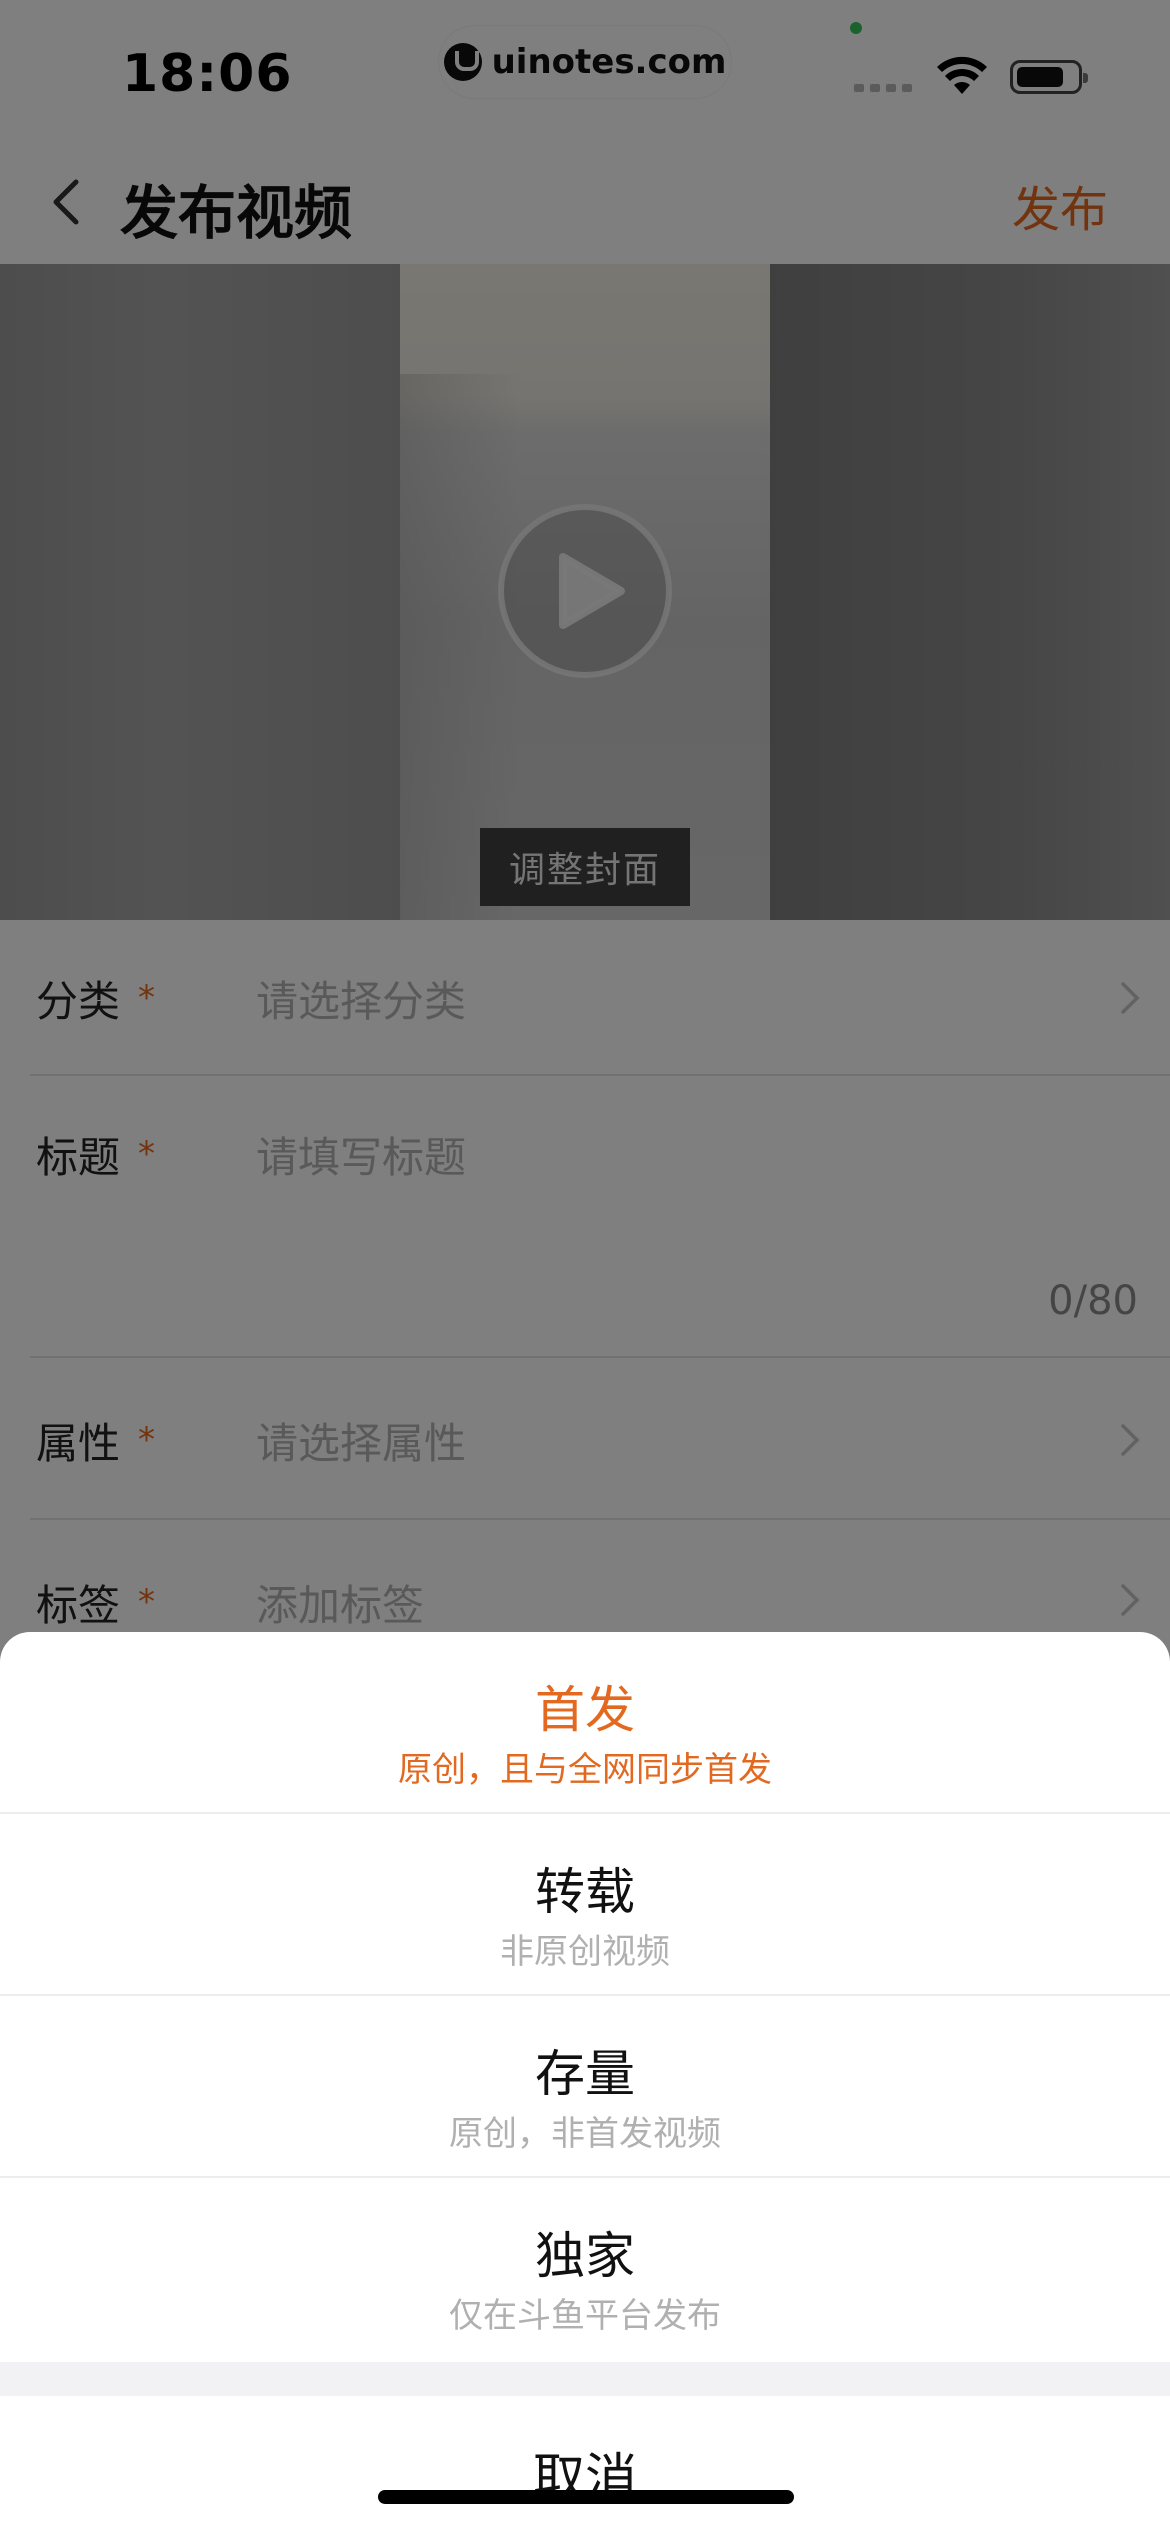 The width and height of the screenshot is (1170, 2532). What do you see at coordinates (586, 2497) in the screenshot?
I see `home-indicator` at bounding box center [586, 2497].